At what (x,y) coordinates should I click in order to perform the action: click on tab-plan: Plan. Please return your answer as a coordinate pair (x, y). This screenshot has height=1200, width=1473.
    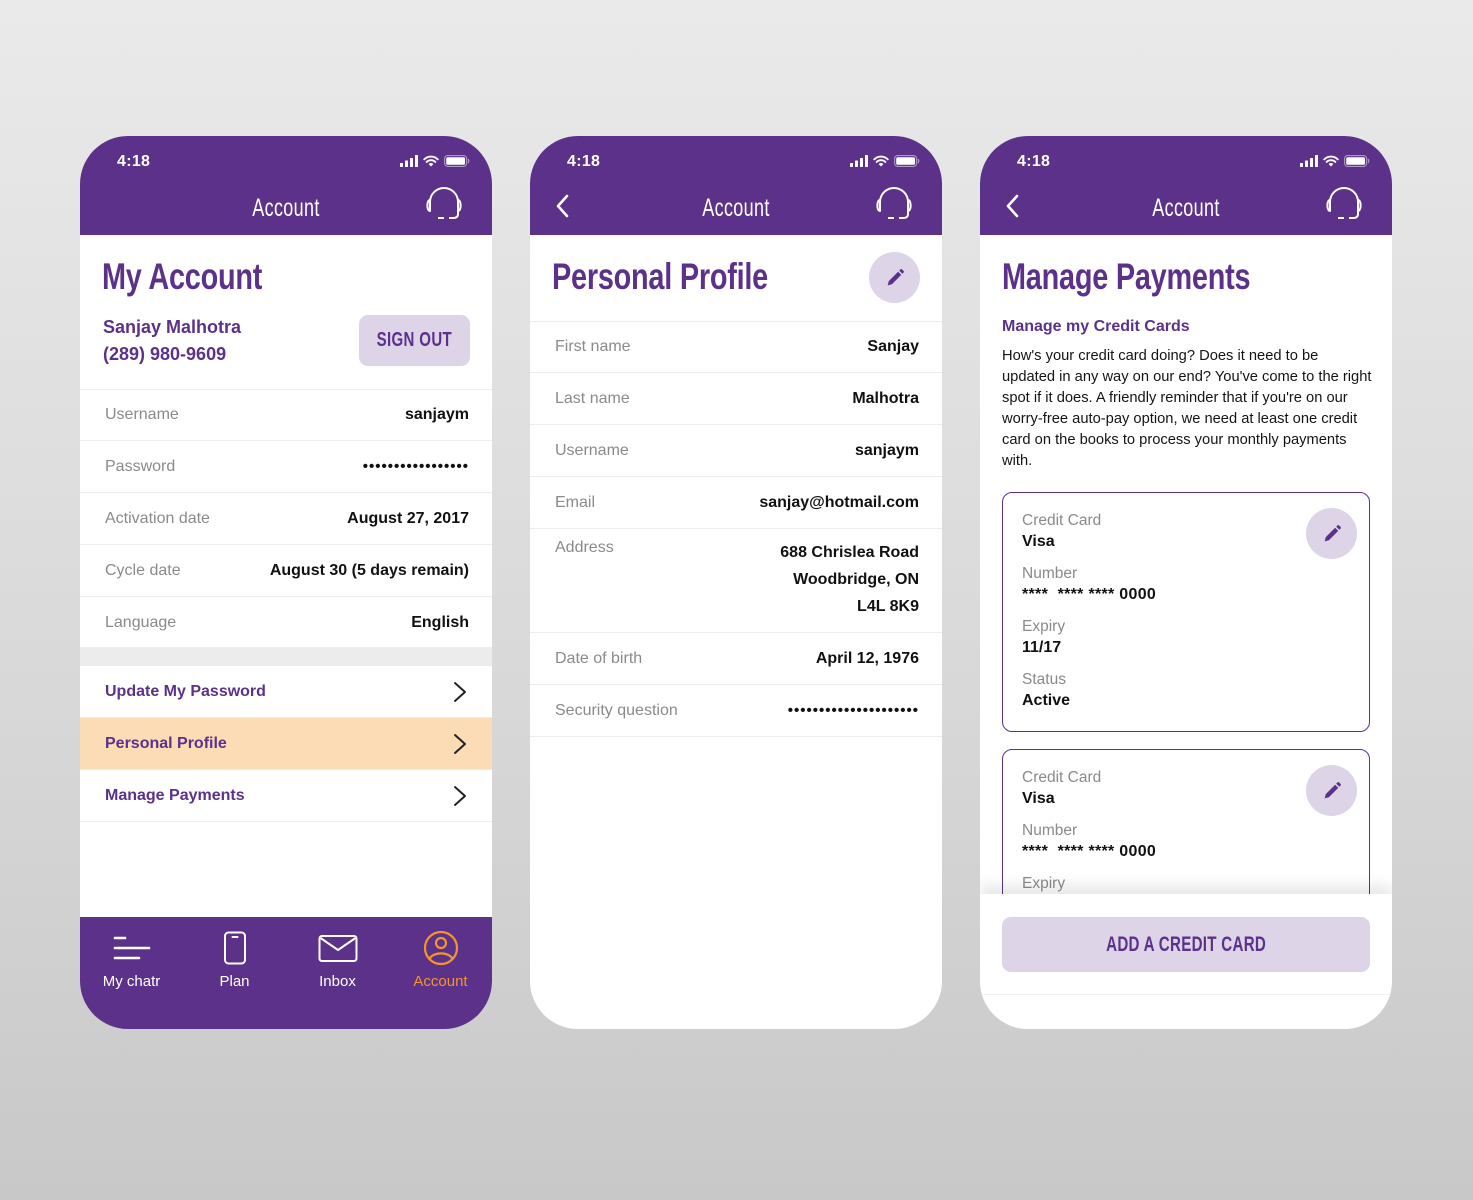
    Looking at the image, I should click on (234, 973).